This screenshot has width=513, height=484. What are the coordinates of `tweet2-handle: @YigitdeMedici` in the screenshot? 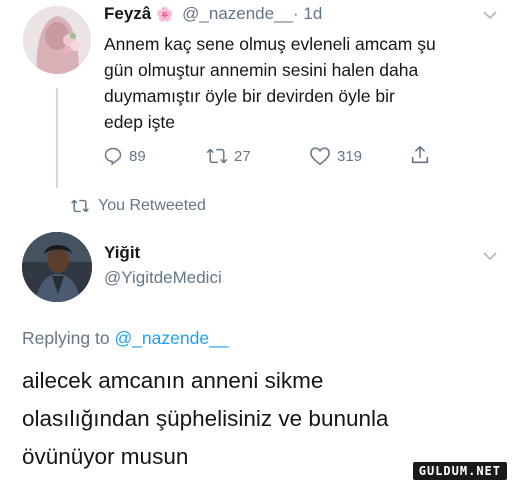 It's located at (163, 278).